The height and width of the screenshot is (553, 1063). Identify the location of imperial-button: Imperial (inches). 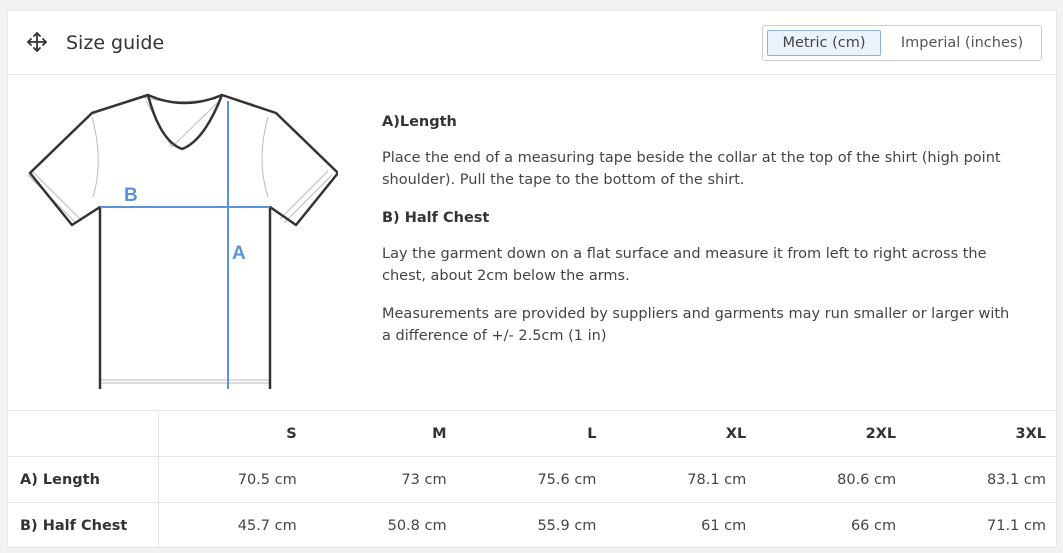
(962, 43).